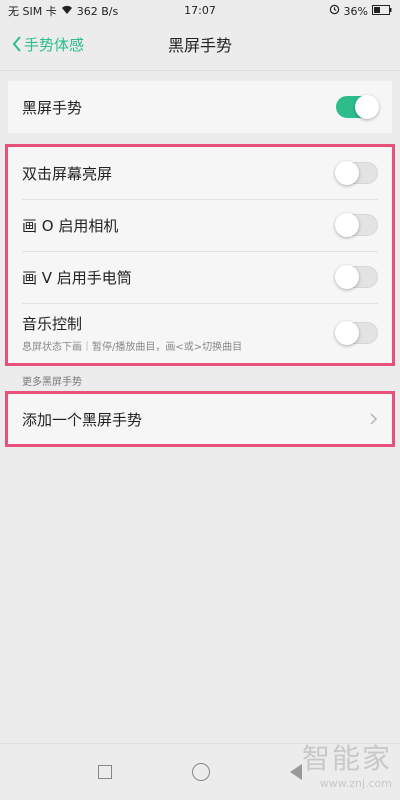 Image resolution: width=400 pixels, height=800 pixels. What do you see at coordinates (356, 173) in the screenshot?
I see `double-tap-toggle` at bounding box center [356, 173].